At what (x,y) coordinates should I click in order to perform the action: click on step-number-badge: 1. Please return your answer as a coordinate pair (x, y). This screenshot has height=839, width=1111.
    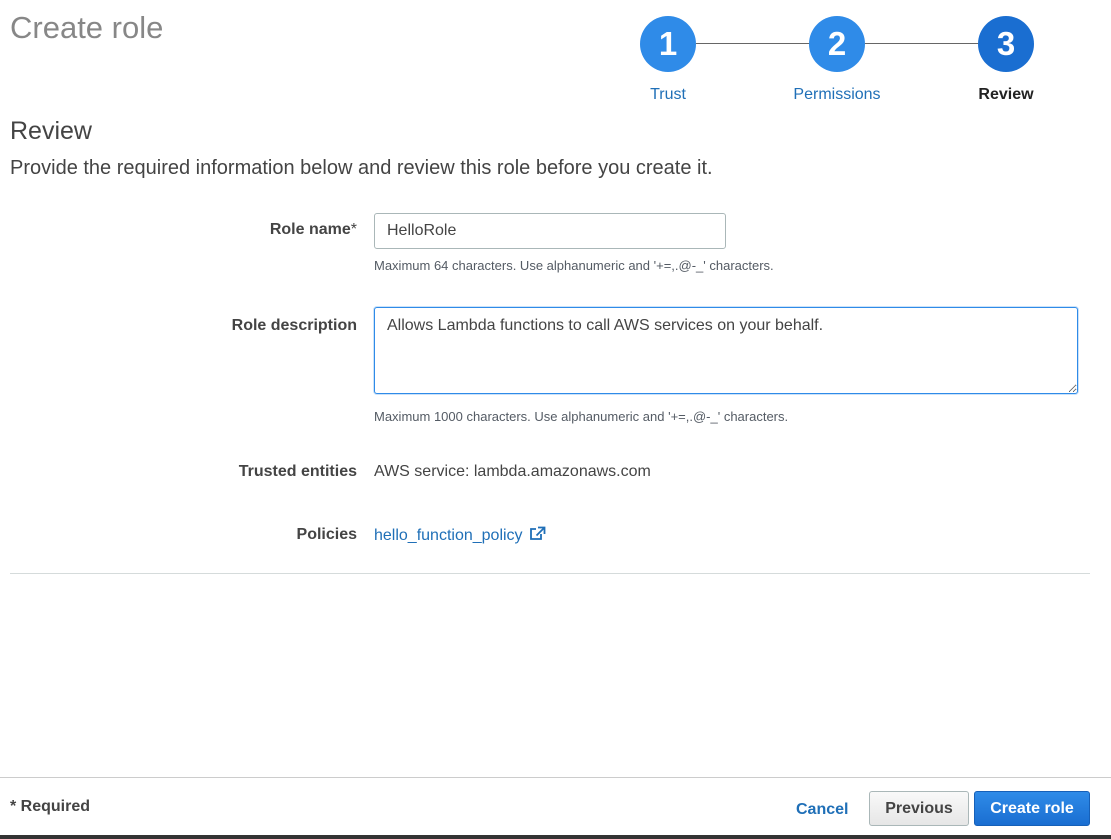
    Looking at the image, I should click on (668, 44).